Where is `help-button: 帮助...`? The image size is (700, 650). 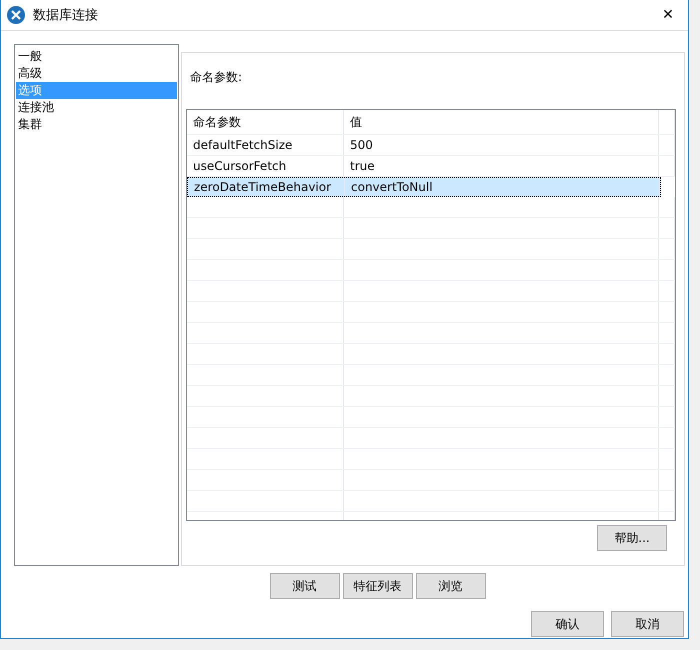
help-button: 帮助... is located at coordinates (632, 538).